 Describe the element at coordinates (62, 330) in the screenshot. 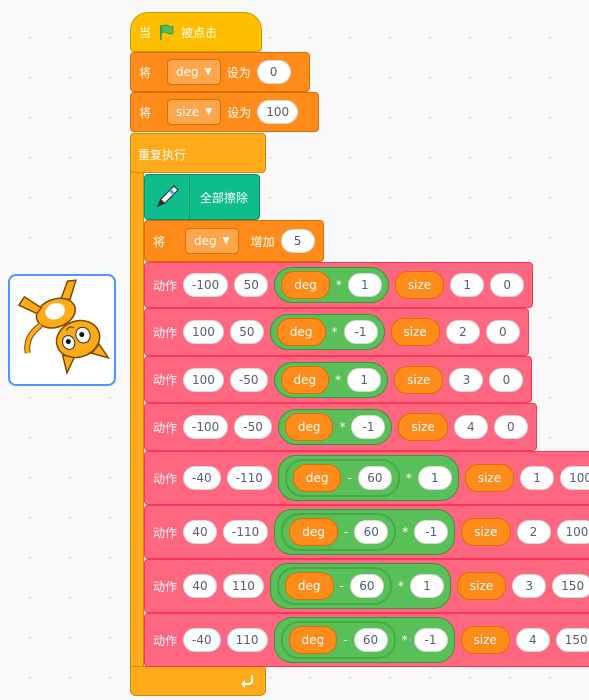

I see `sprite-thumbnail` at that location.